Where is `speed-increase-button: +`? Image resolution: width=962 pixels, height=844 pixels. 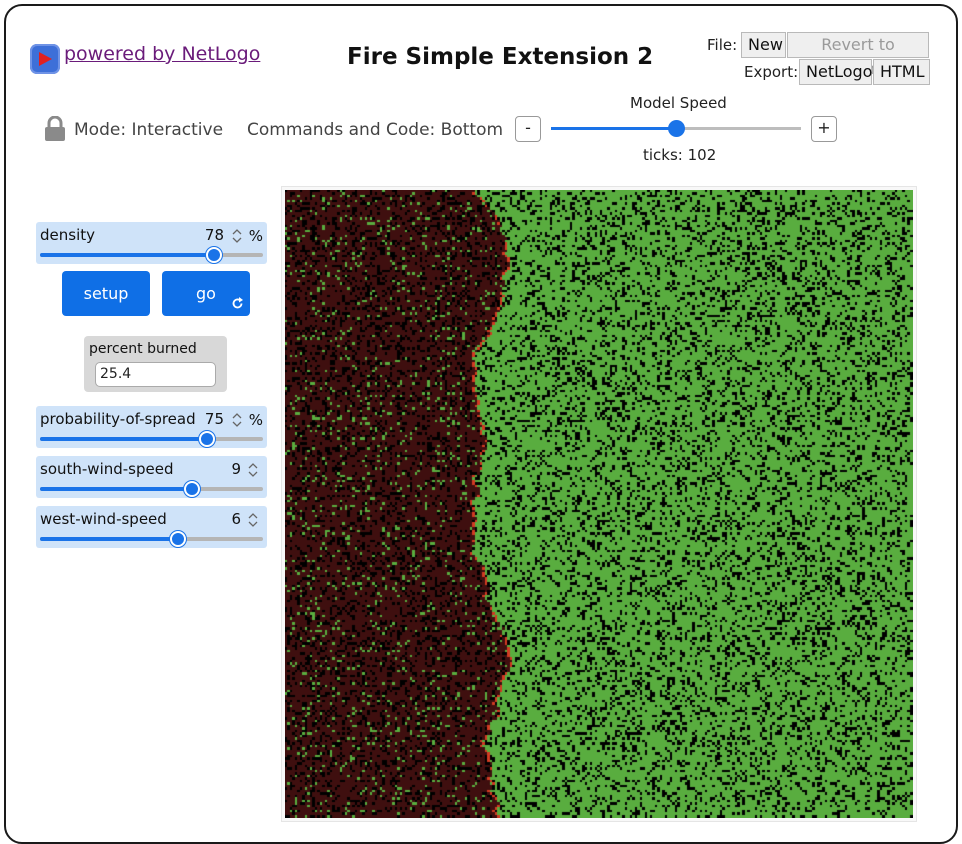 speed-increase-button: + is located at coordinates (824, 129).